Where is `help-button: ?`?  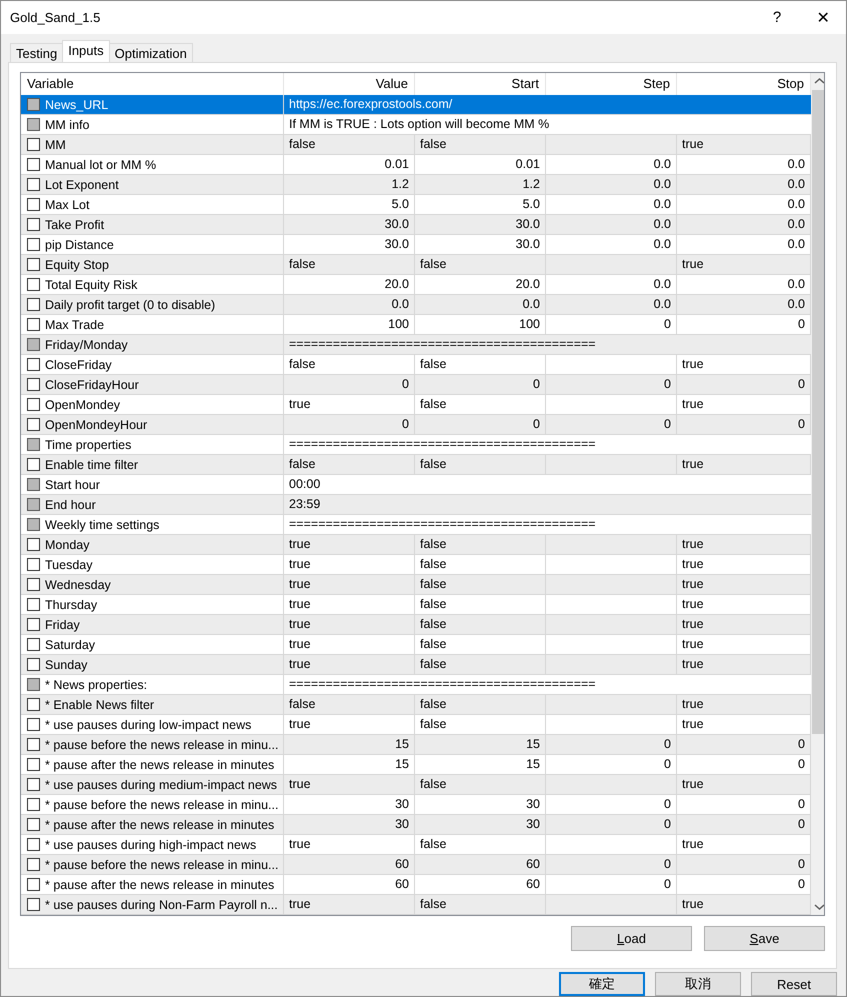 help-button: ? is located at coordinates (777, 17).